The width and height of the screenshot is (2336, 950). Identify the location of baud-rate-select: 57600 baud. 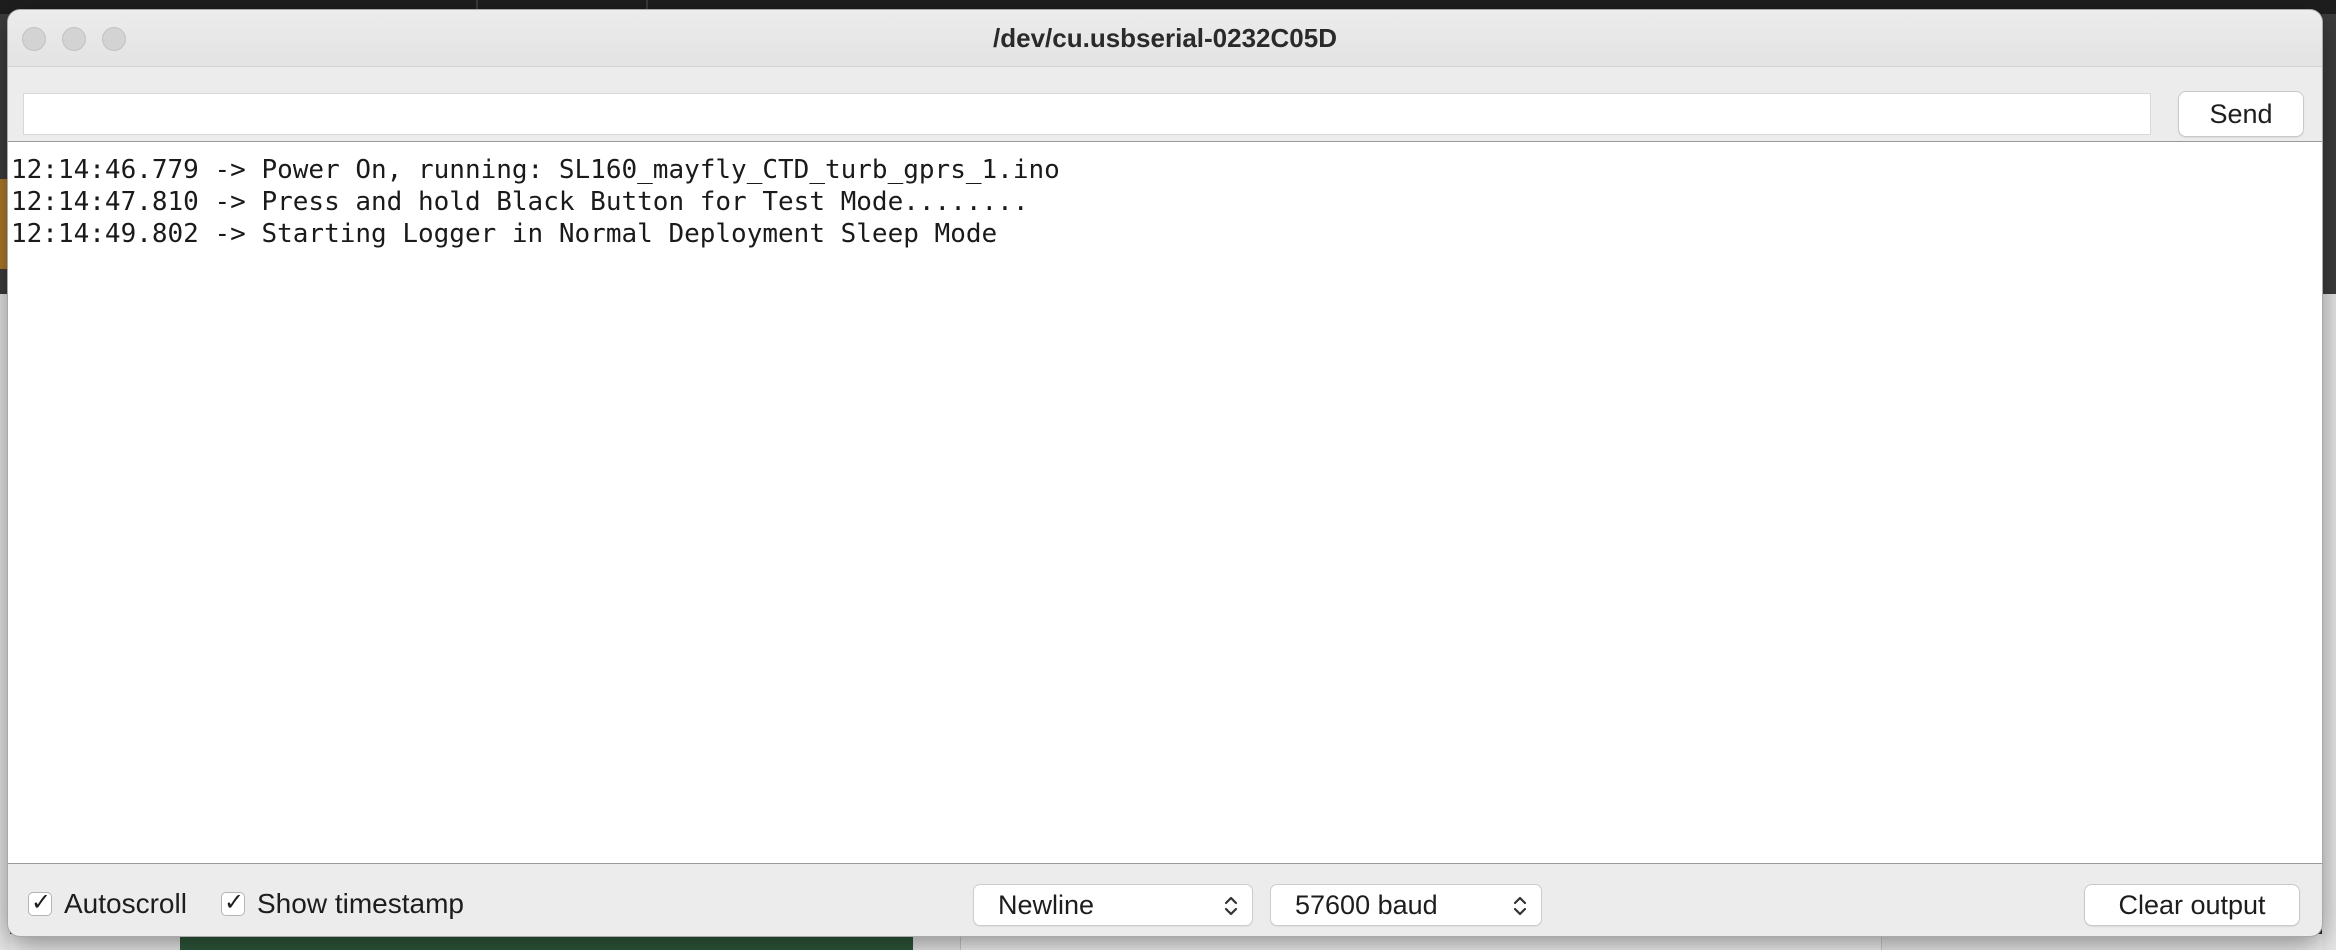
(1406, 905).